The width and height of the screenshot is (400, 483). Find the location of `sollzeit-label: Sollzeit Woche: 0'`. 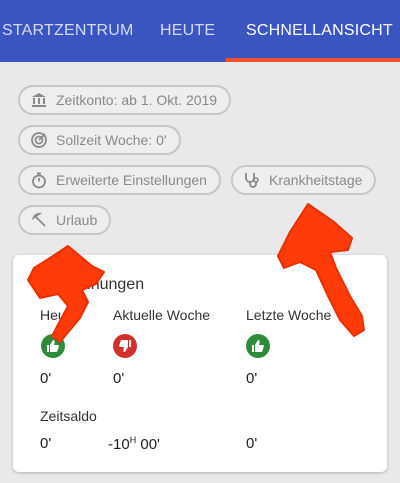

sollzeit-label: Sollzeit Woche: 0' is located at coordinates (111, 140).